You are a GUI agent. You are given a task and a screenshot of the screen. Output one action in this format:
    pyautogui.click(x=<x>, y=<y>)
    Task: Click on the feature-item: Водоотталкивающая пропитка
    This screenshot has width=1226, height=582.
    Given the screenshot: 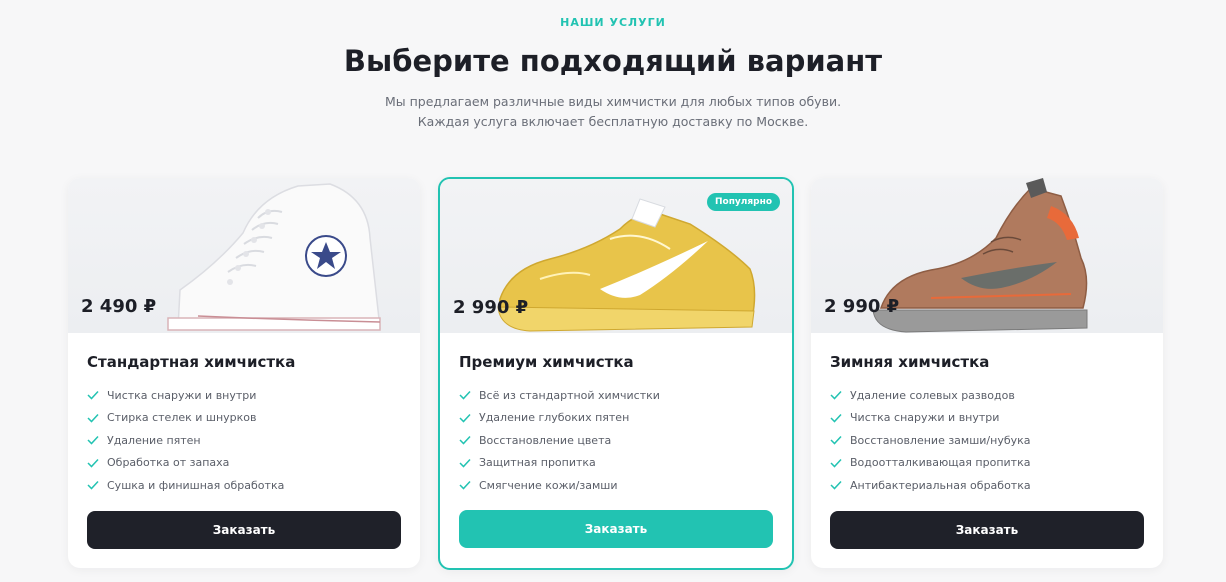 What is the action you would take?
    pyautogui.click(x=987, y=463)
    